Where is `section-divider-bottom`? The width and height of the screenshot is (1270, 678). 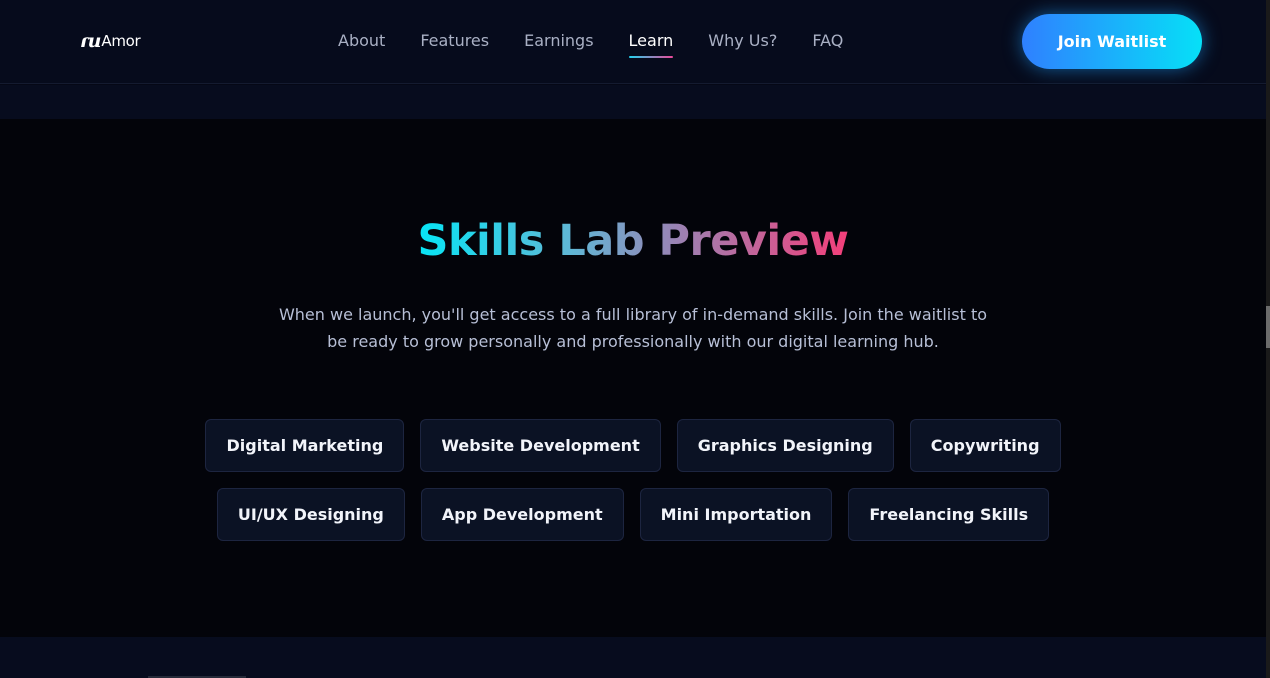
section-divider-bottom is located at coordinates (633, 657).